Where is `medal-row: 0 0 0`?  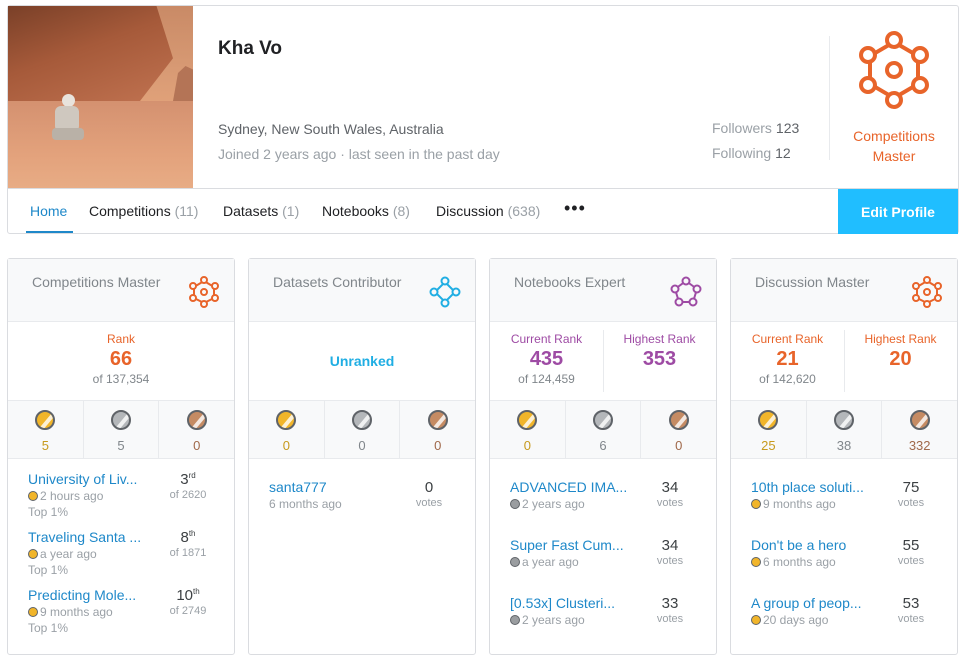
medal-row: 0 0 0 is located at coordinates (362, 430).